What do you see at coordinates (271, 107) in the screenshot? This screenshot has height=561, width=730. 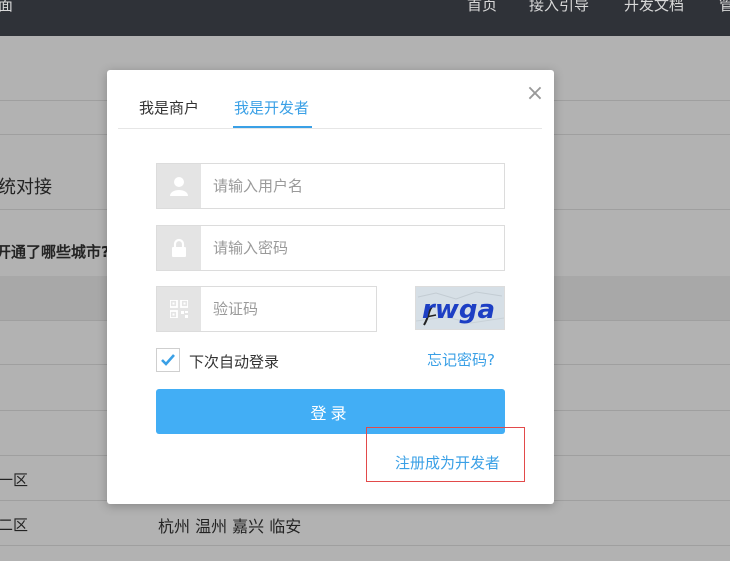 I see `tab-developer: 我是开发者` at bounding box center [271, 107].